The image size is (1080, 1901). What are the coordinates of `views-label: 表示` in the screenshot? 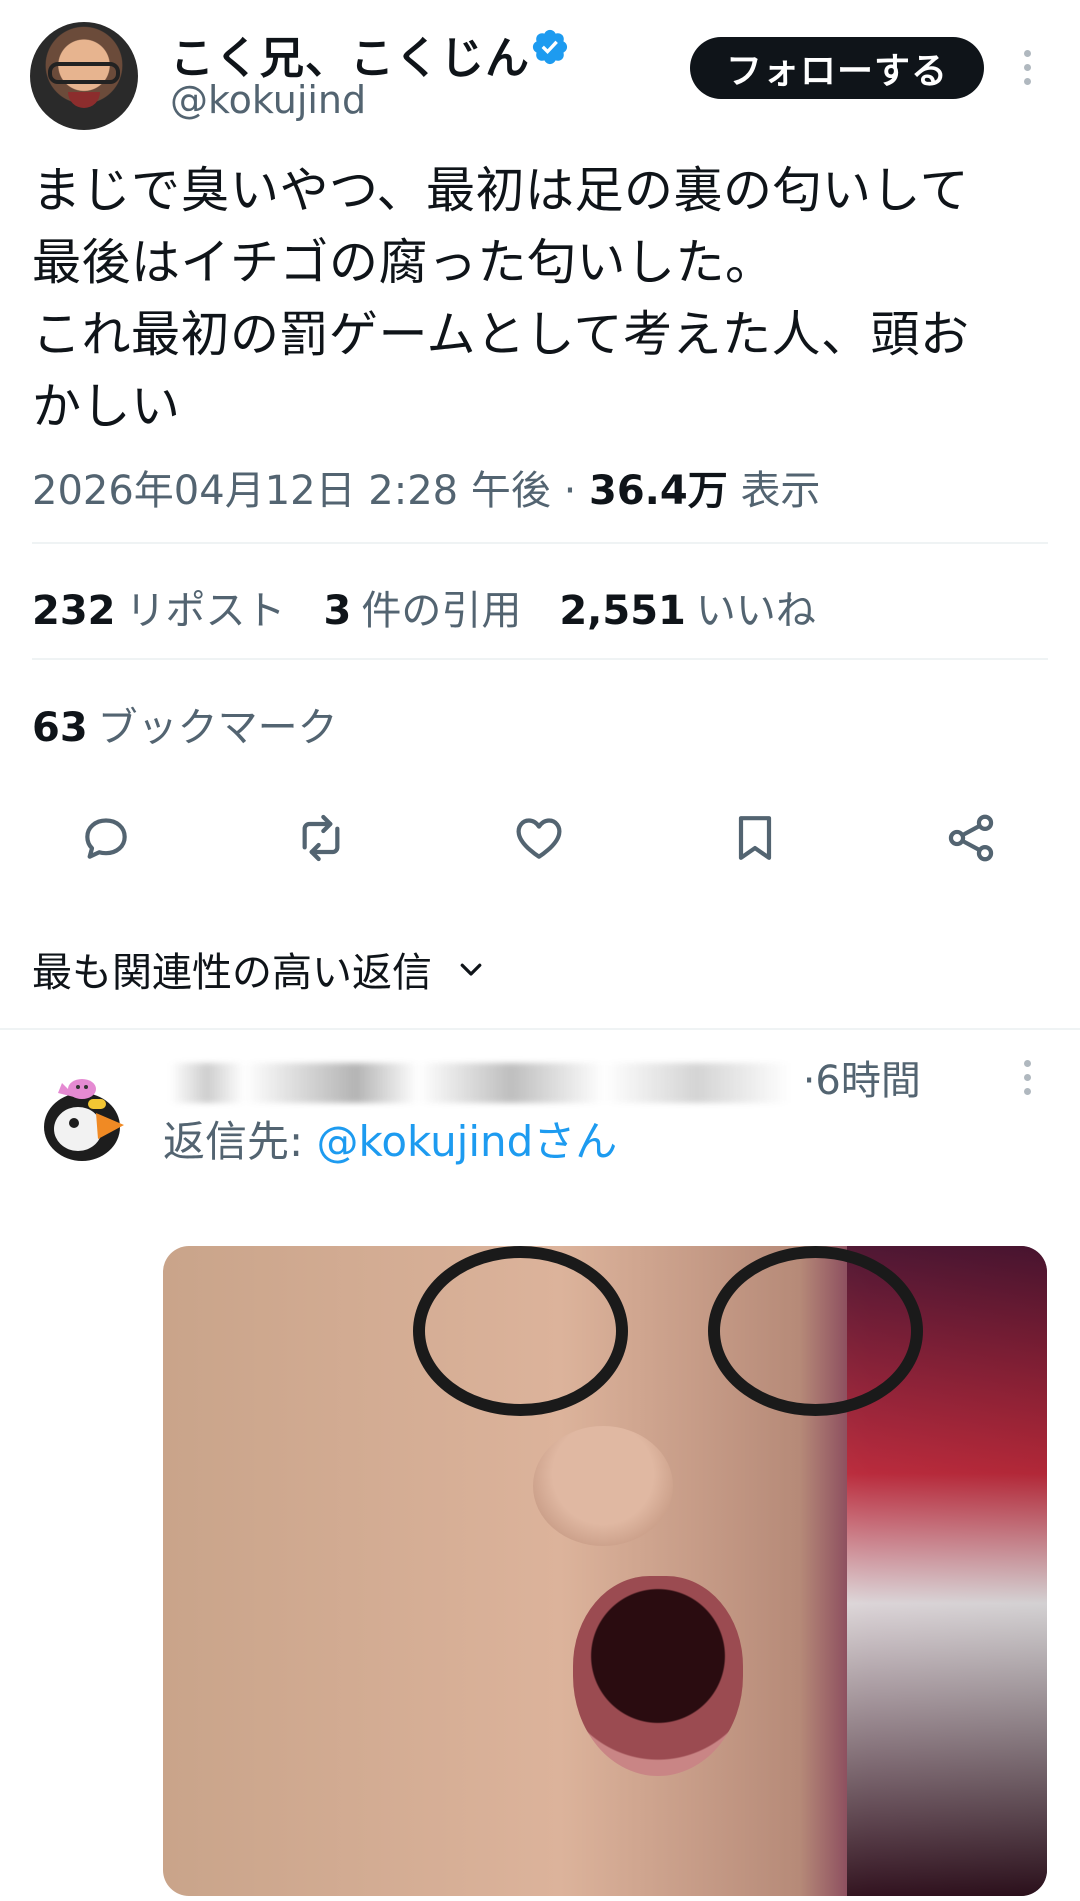 It's located at (780, 491).